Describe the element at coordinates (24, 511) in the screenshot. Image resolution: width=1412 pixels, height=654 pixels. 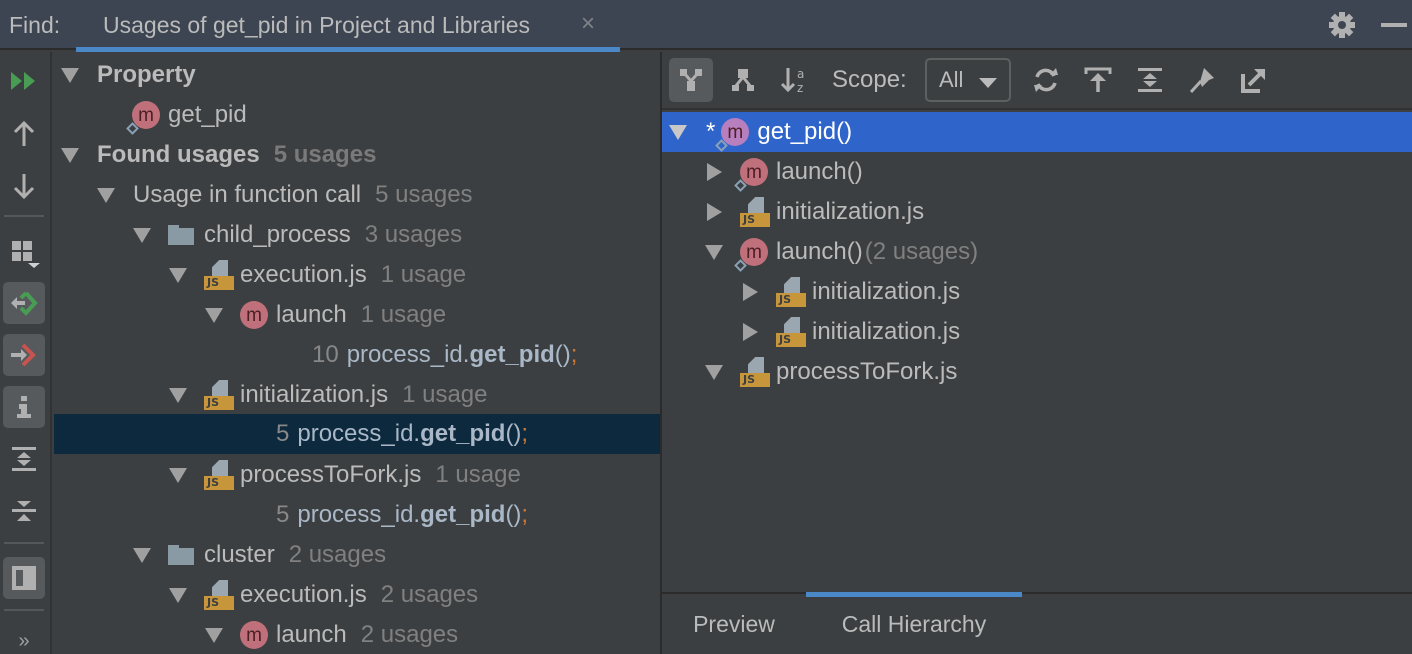
I see `collapse-all-button` at that location.